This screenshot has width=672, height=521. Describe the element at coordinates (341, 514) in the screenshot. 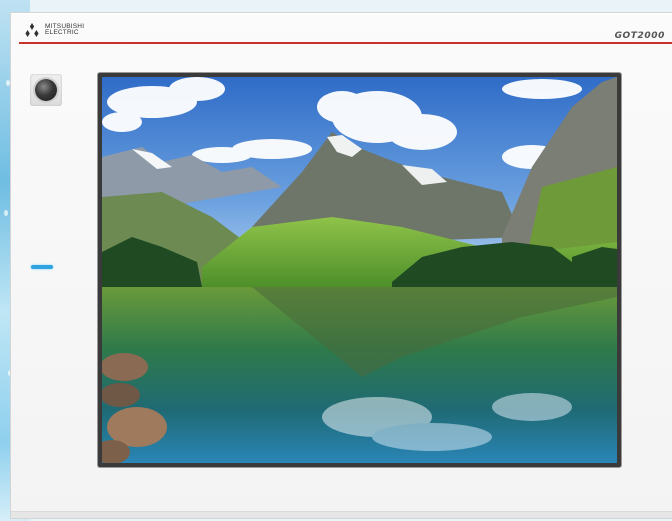

I see `bezel-bottom-strip` at that location.